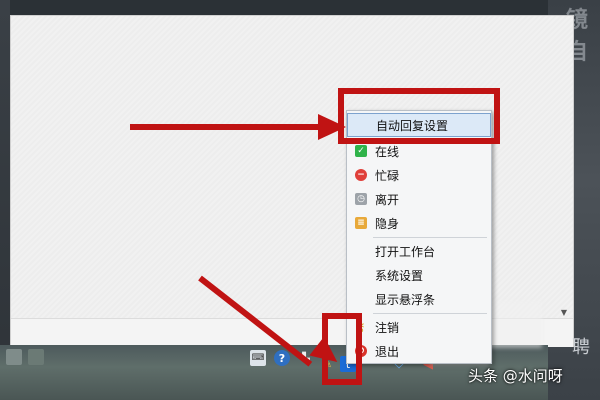 This screenshot has width=600, height=400. What do you see at coordinates (564, 312) in the screenshot?
I see `scroll-down-icon: ▼` at bounding box center [564, 312].